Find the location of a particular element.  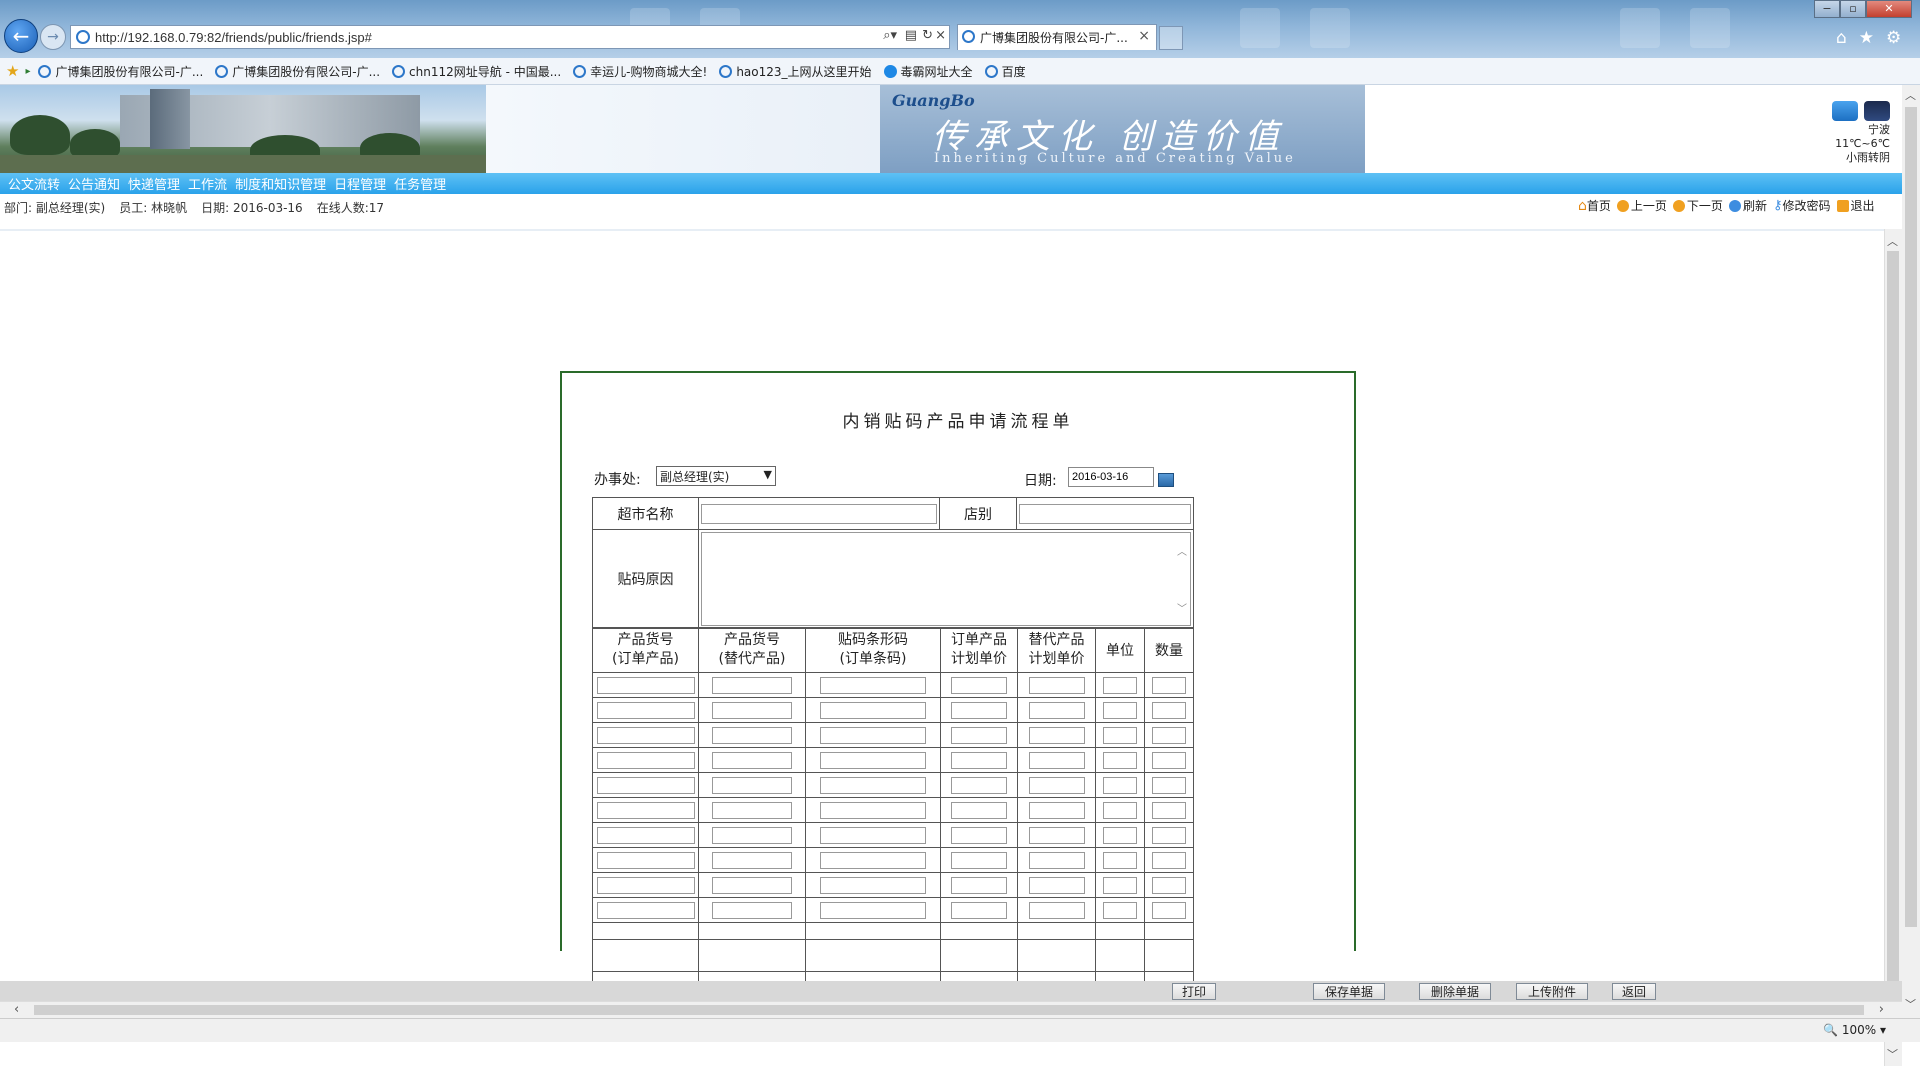

scroll-right-icon: › is located at coordinates (1881, 1009).